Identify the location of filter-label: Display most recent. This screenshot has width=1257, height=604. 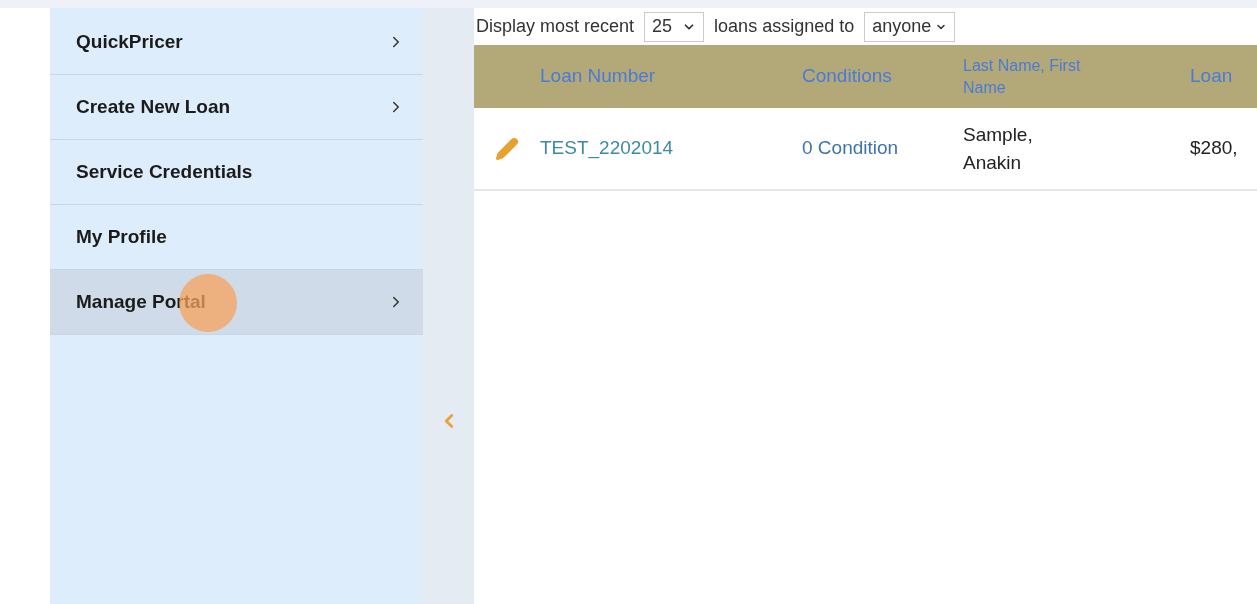
(555, 26).